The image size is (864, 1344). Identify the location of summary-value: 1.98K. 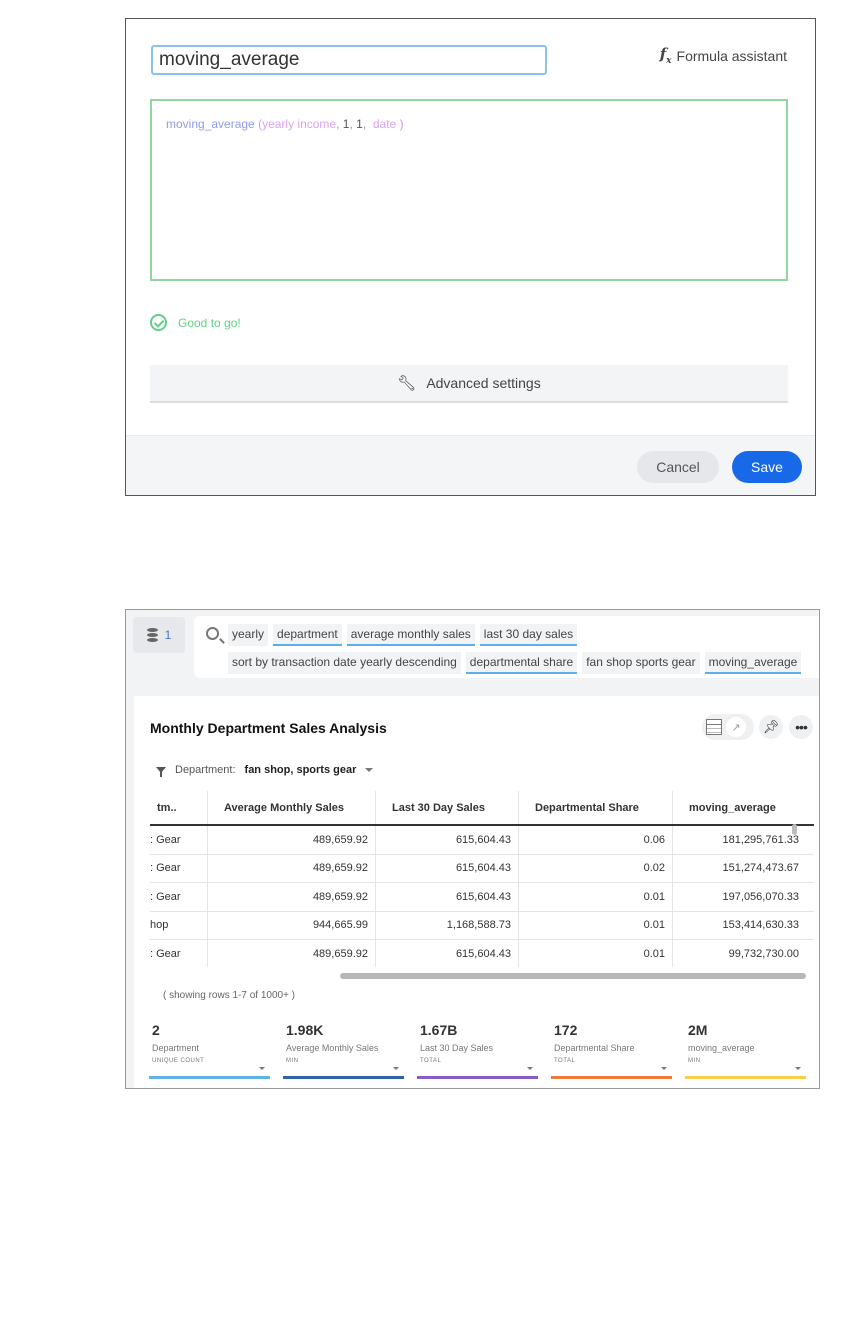
(305, 1030).